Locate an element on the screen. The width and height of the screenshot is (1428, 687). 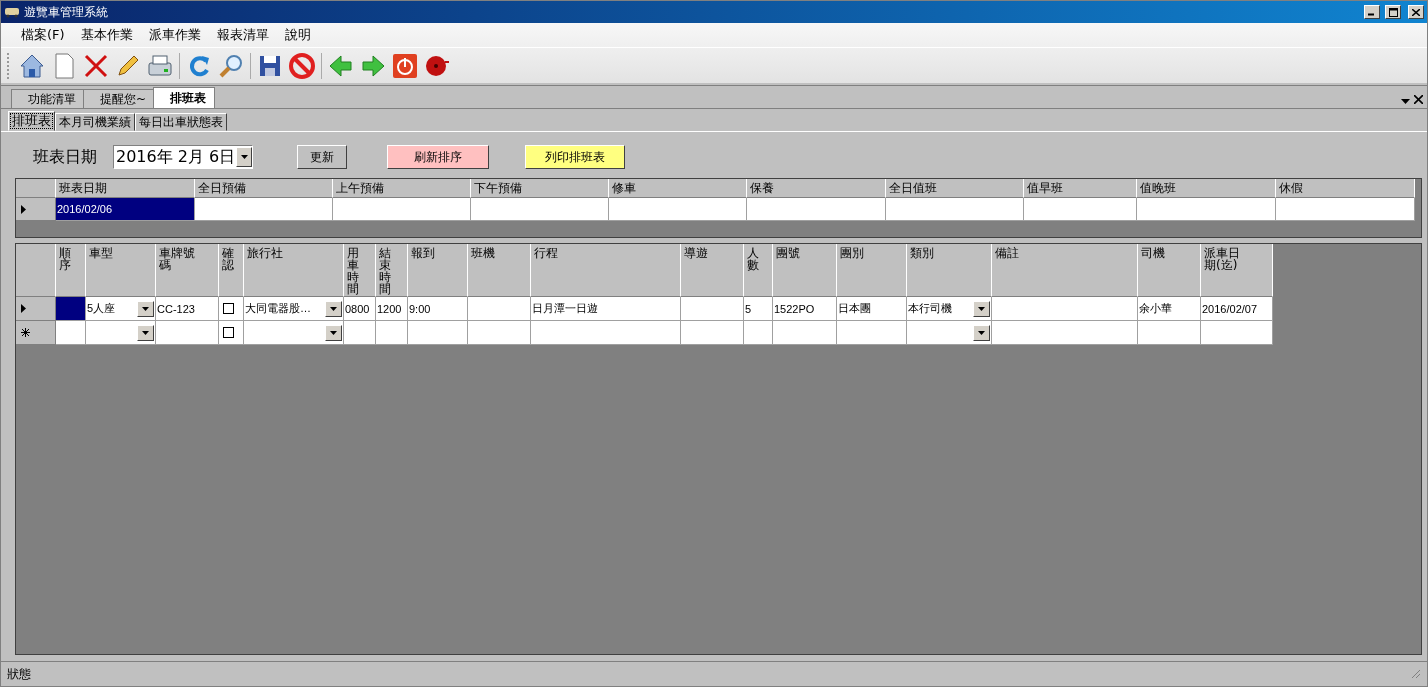
column-header: 用車時間 is located at coordinates (360, 270).